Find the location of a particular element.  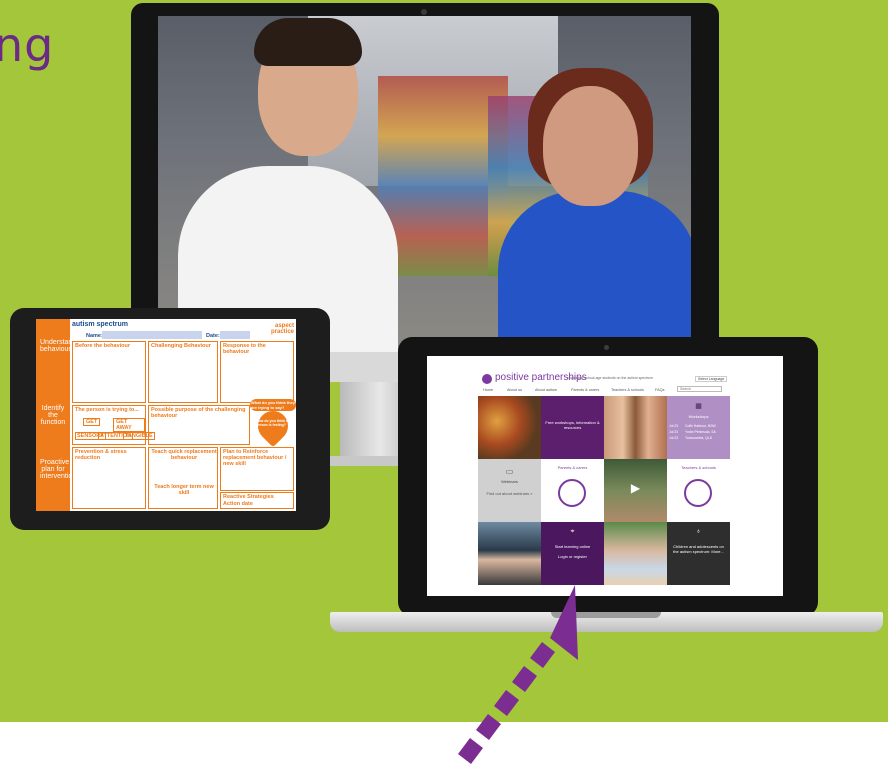

teachers-title: Teachers & schools is located at coordinates (698, 467).